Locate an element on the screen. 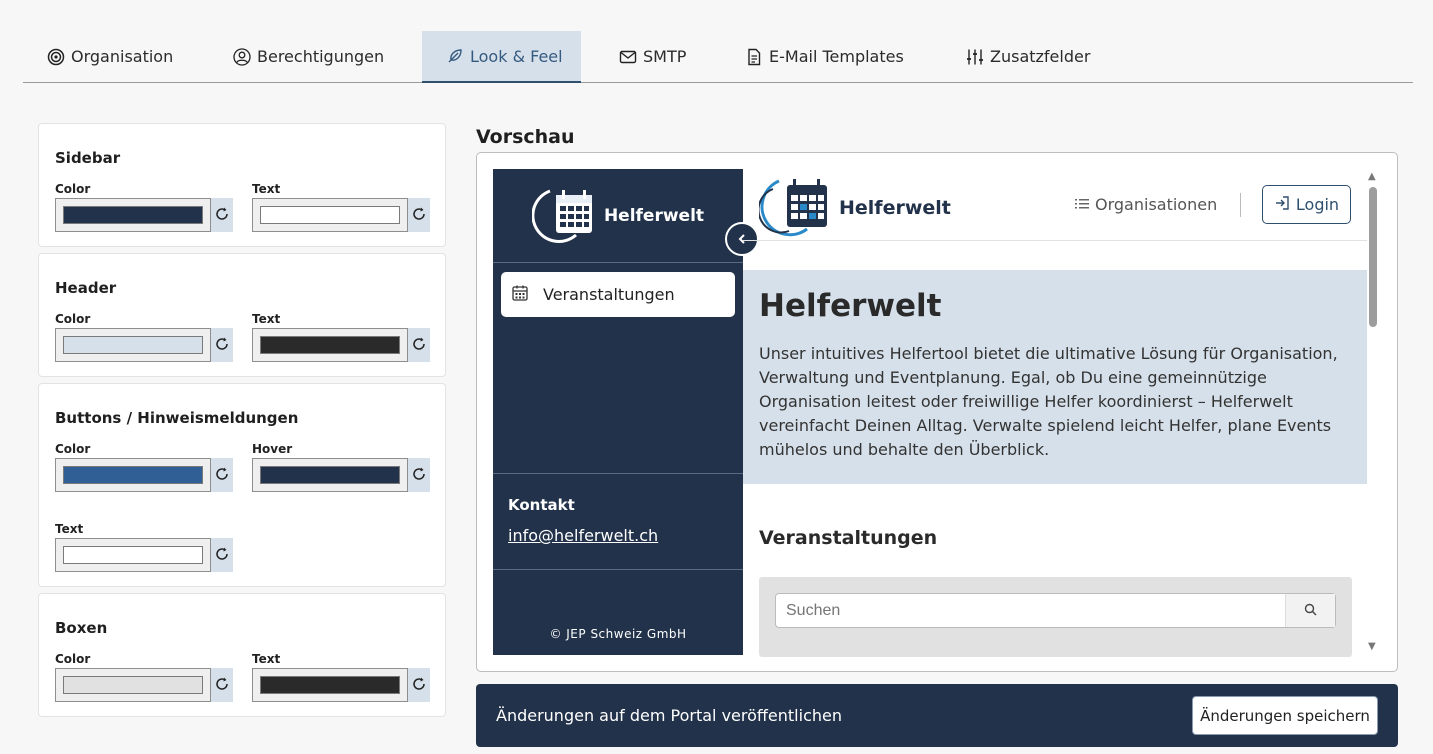 The image size is (1433, 754). search-button is located at coordinates (1310, 610).